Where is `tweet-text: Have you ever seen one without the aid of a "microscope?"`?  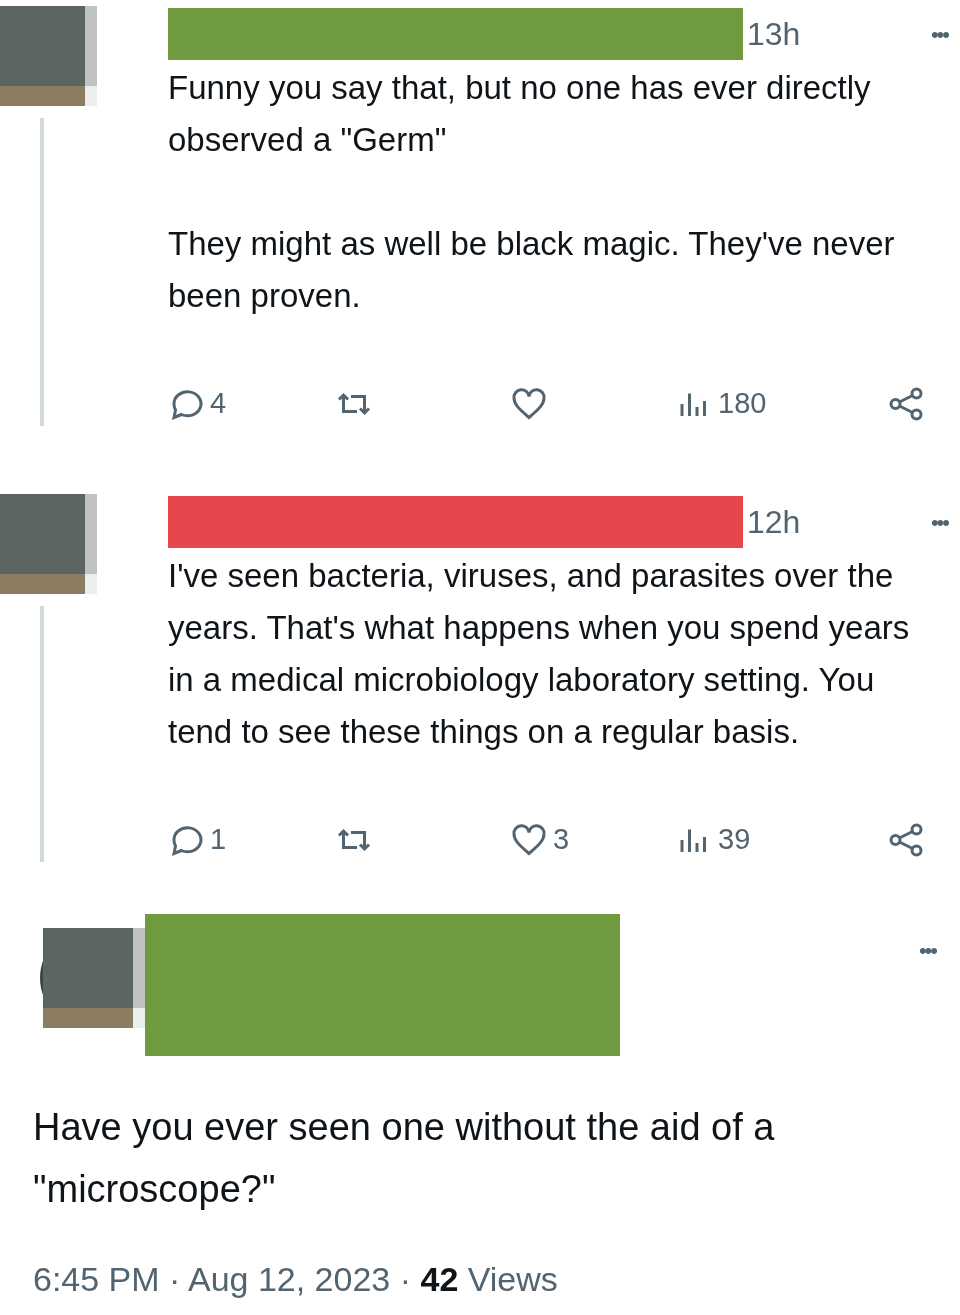
tweet-text: Have you ever seen one without the aid of a "microscope?" is located at coordinates (404, 1158).